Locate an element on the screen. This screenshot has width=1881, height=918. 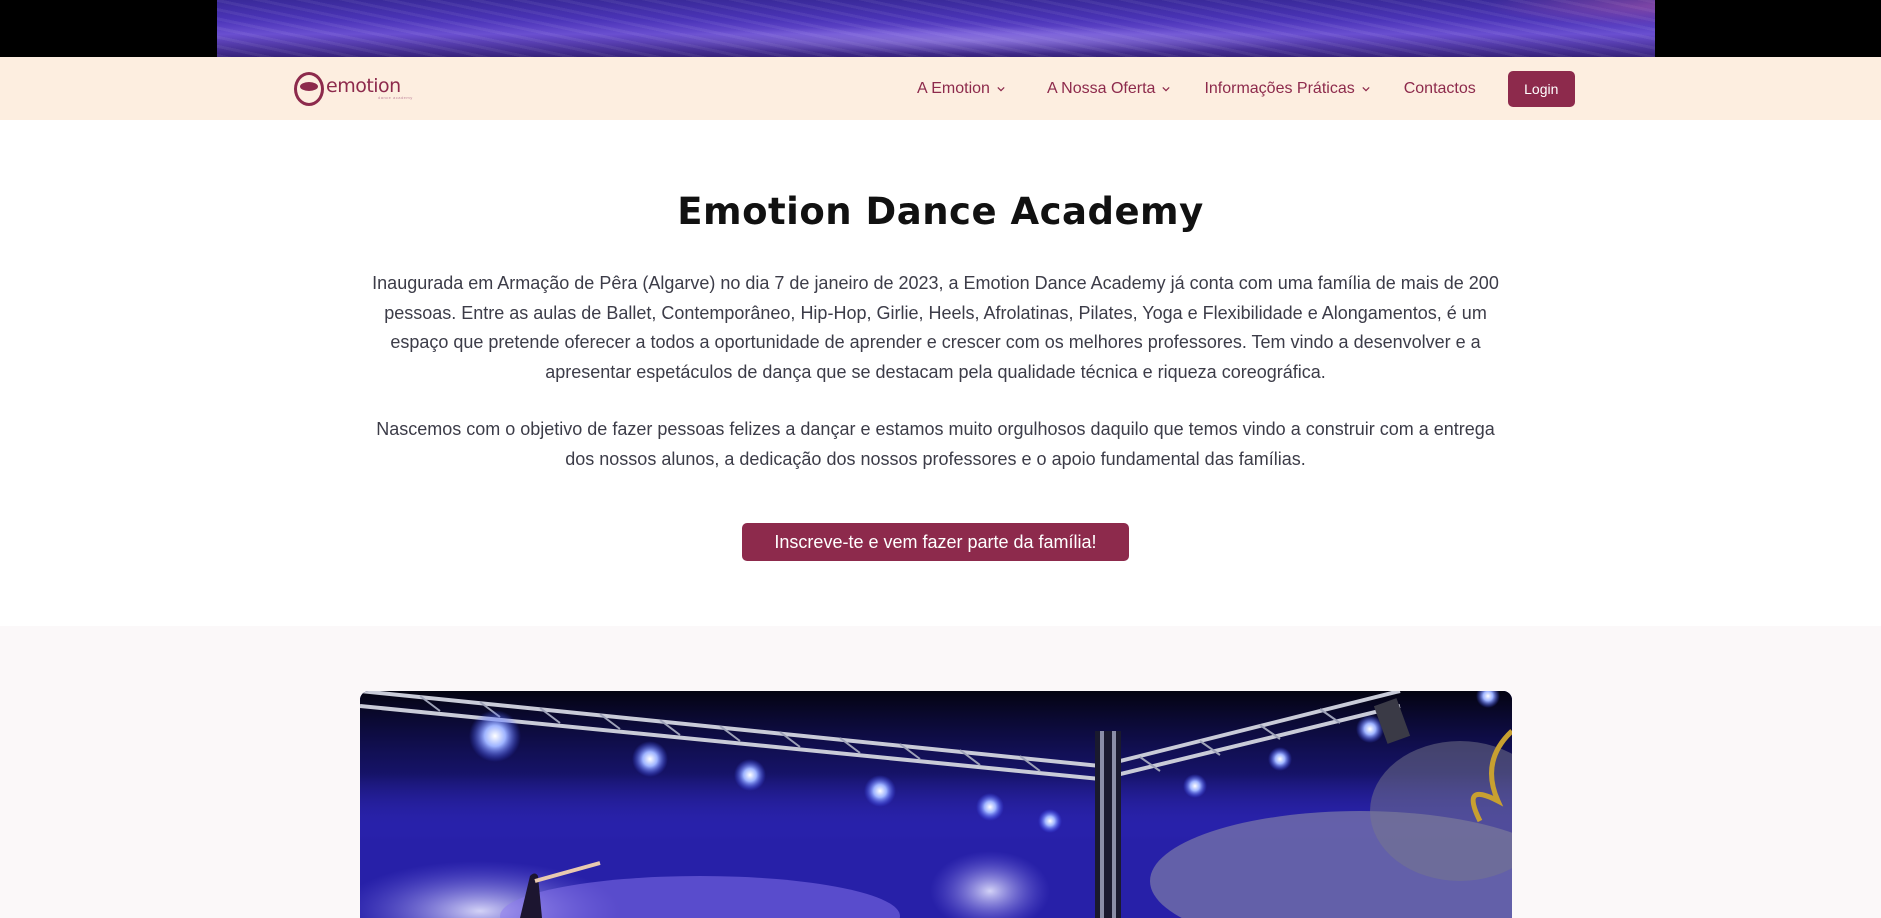
login-button: Login is located at coordinates (1541, 88).